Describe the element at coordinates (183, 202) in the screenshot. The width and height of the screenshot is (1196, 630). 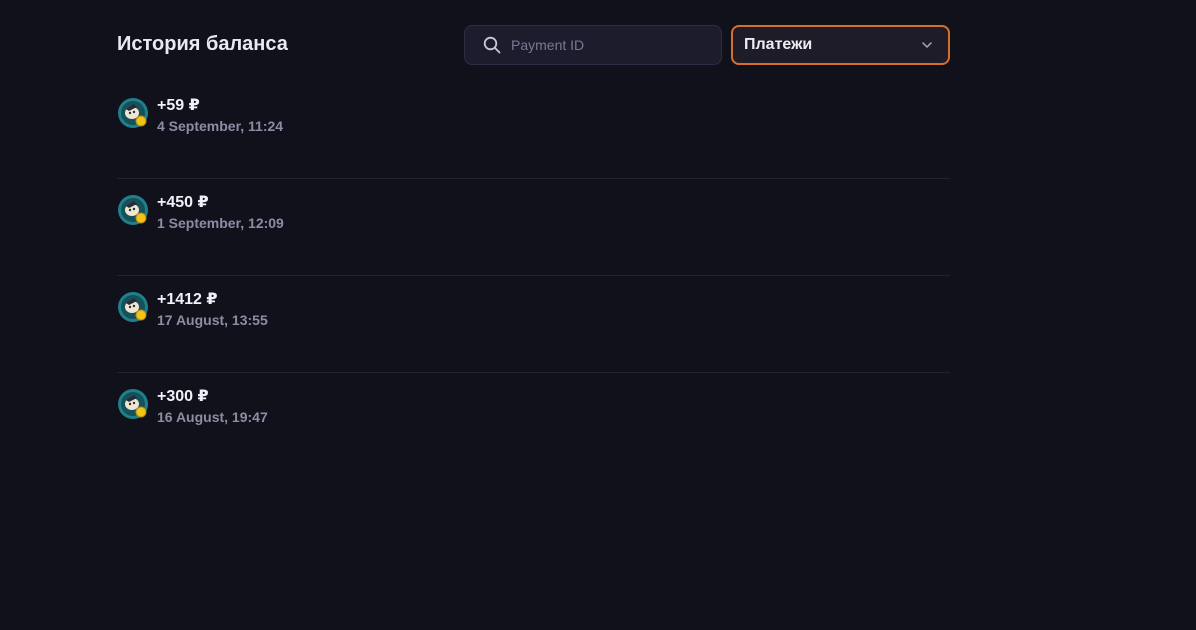
I see `transaction-amount: +450 ₽` at that location.